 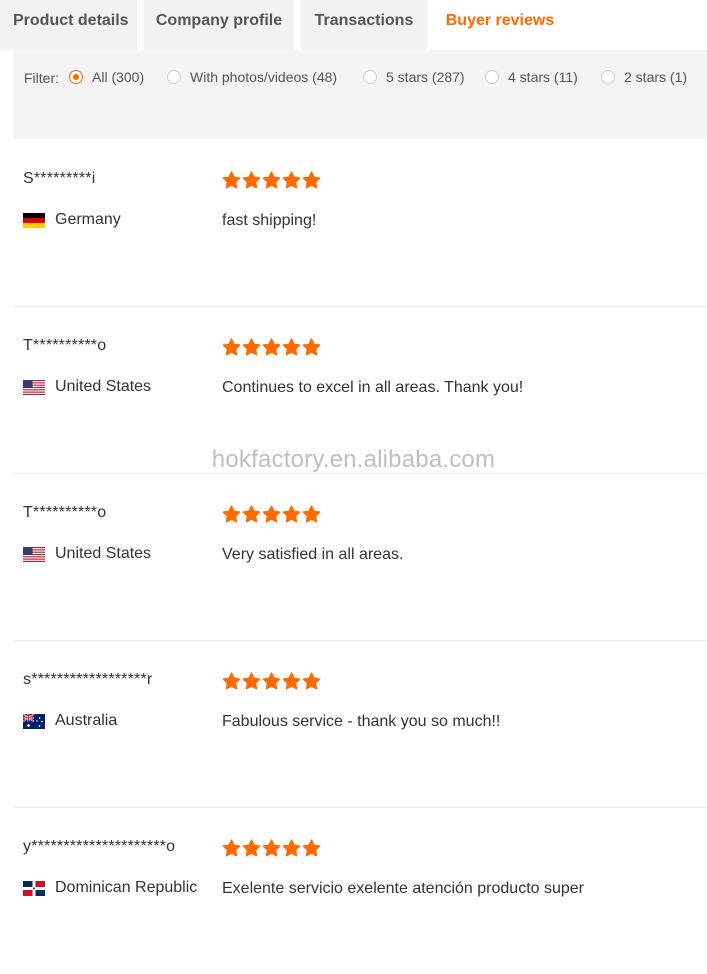 I want to click on country-name: Germany, so click(x=88, y=219).